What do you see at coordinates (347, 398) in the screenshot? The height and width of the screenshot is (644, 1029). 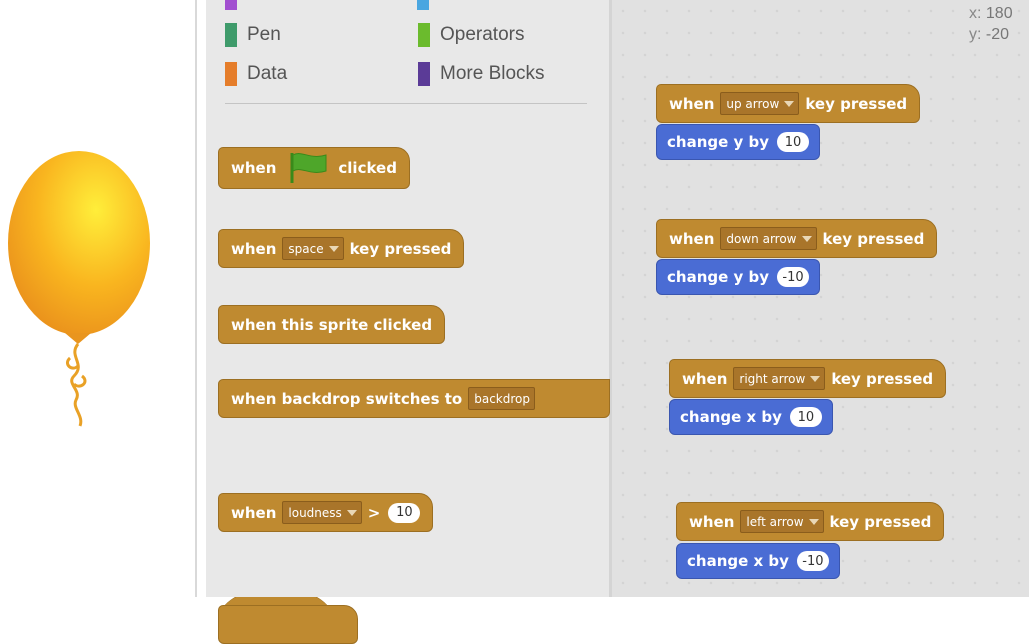 I see `block-text: when backdrop switches to` at bounding box center [347, 398].